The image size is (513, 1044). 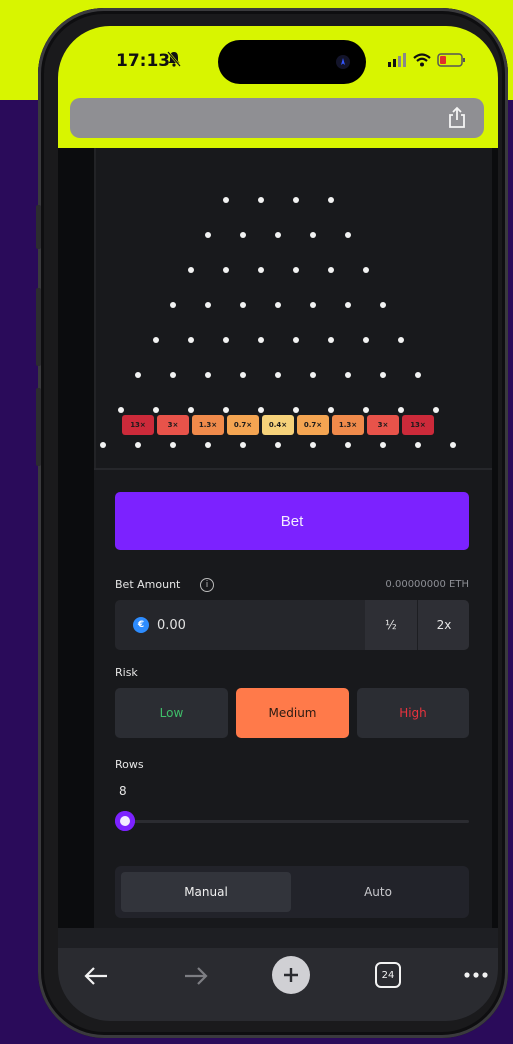 I want to click on more-icon, so click(x=476, y=975).